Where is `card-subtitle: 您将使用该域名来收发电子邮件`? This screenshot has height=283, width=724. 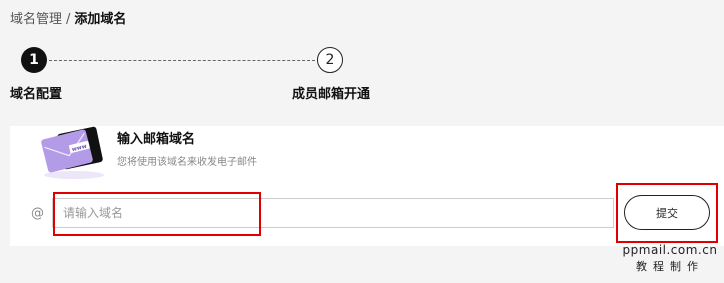 card-subtitle: 您将使用该域名来收发电子邮件 is located at coordinates (187, 162).